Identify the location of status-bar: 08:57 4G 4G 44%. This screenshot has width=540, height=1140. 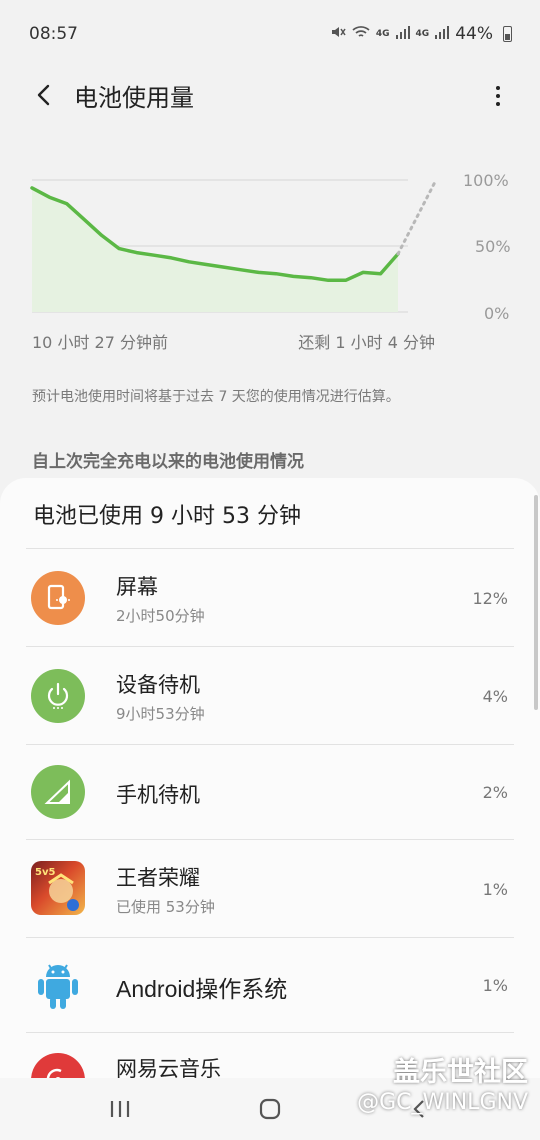
(270, 34).